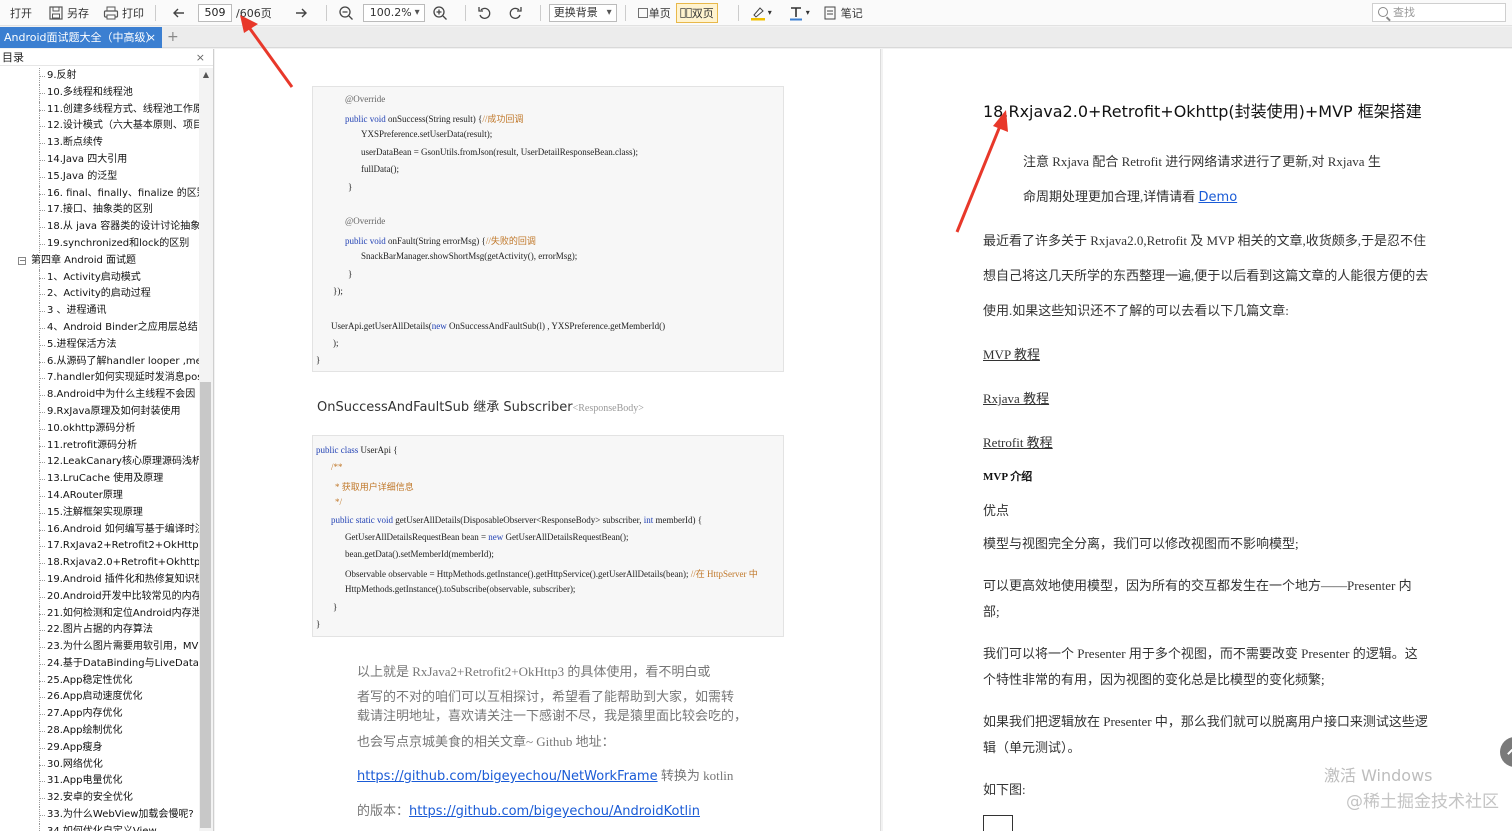 The width and height of the screenshot is (1512, 831). I want to click on toc-item: 22.图片占据的内存算法, so click(99, 631).